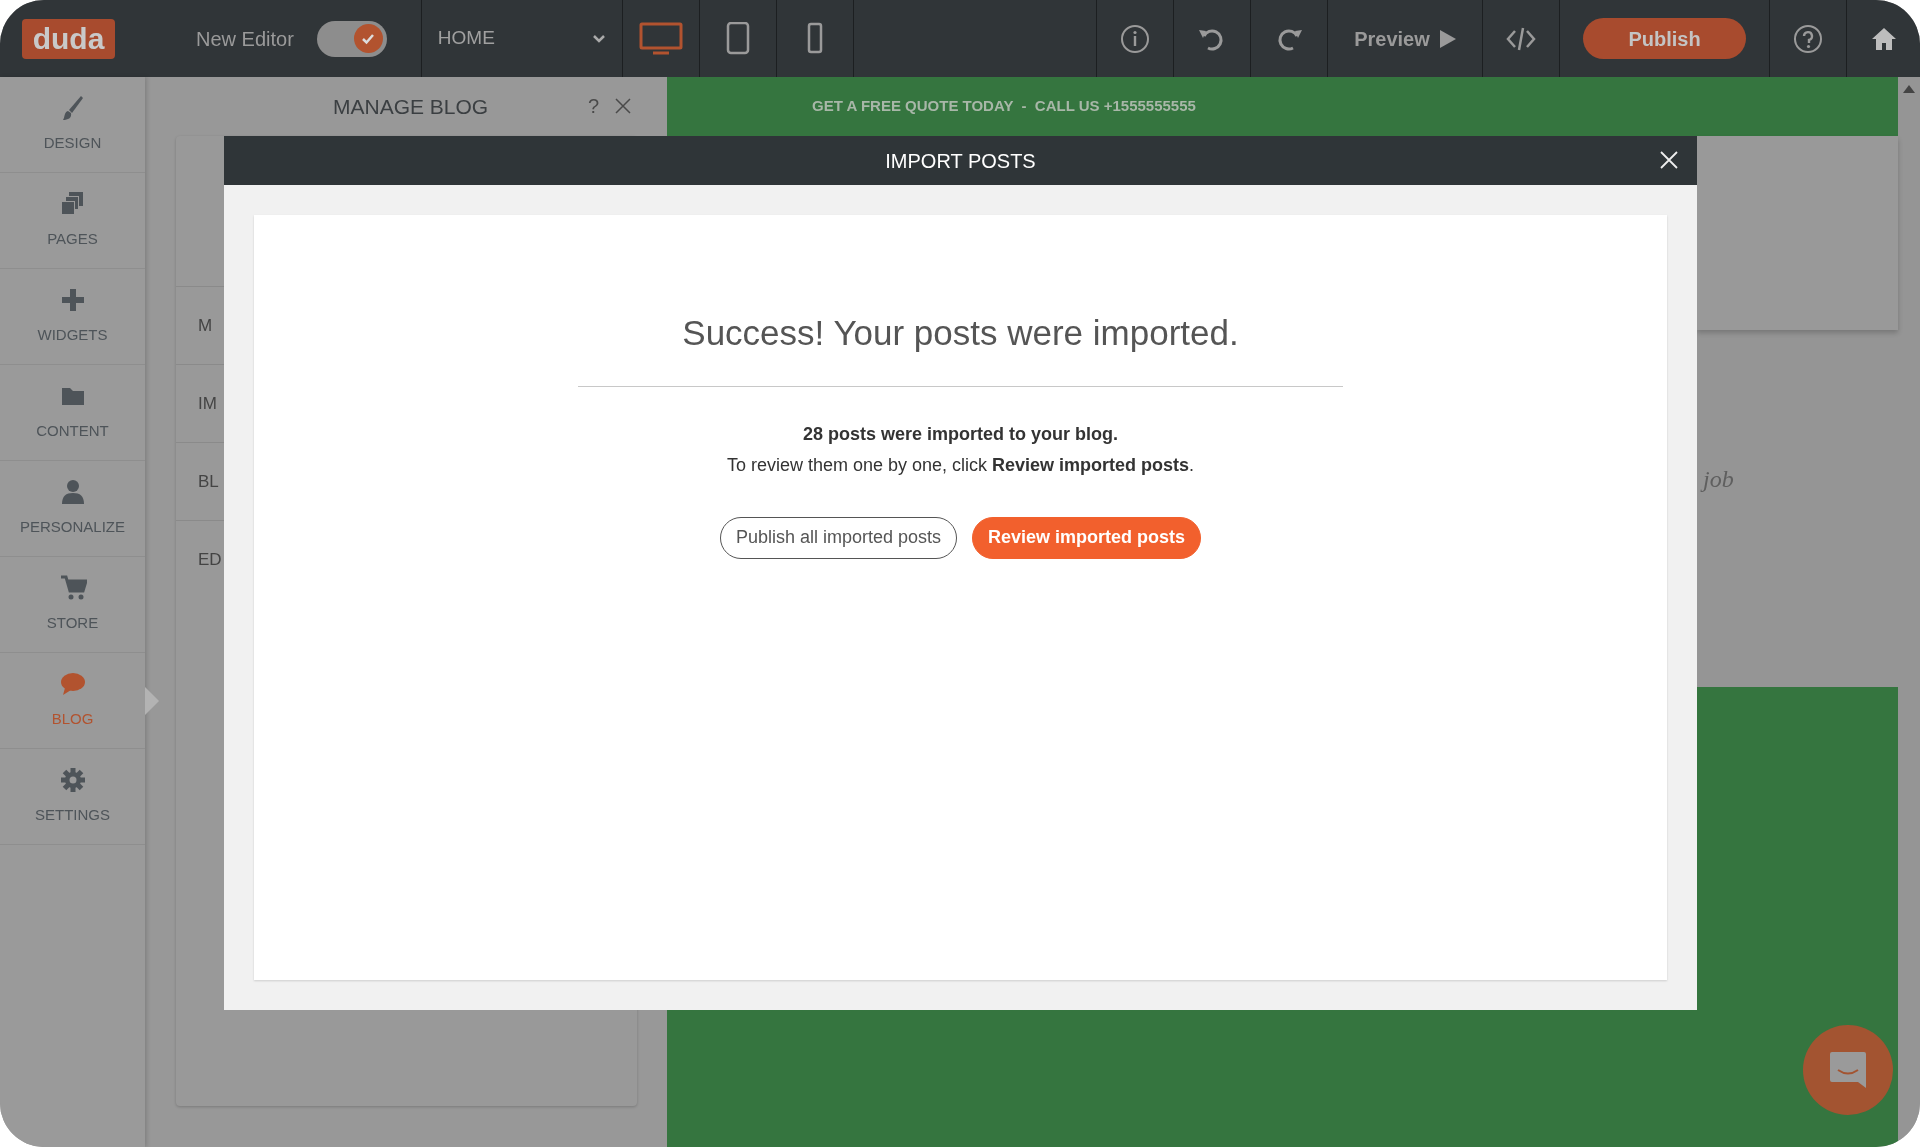  Describe the element at coordinates (960, 434) in the screenshot. I see `import-summary: 28 posts were imported to your blog.` at that location.